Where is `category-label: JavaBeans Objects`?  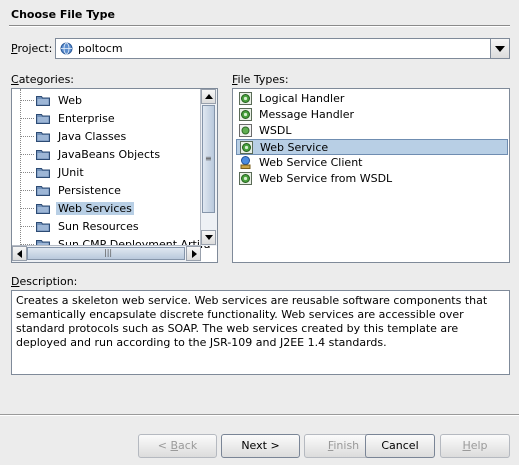
category-label: JavaBeans Objects is located at coordinates (109, 154).